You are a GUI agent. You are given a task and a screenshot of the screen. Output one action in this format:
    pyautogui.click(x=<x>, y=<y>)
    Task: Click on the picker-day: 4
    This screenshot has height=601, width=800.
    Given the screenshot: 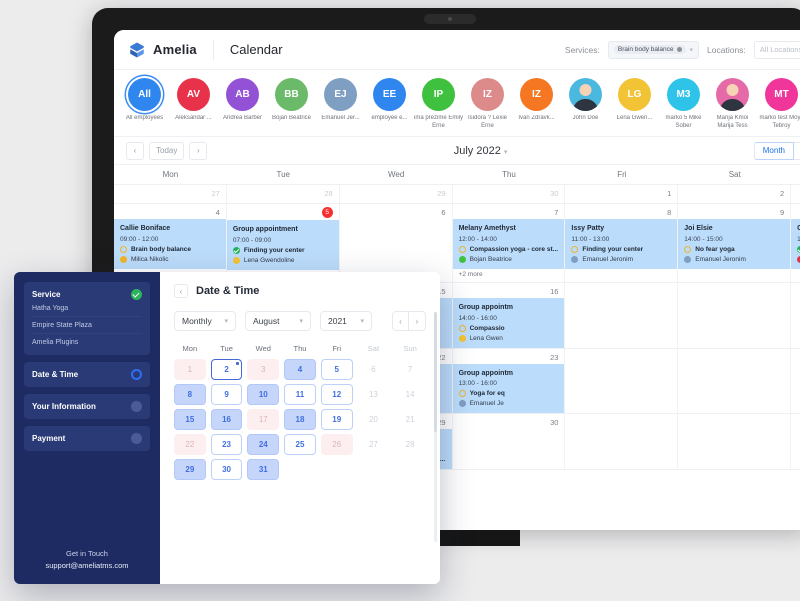 What is the action you would take?
    pyautogui.click(x=300, y=369)
    